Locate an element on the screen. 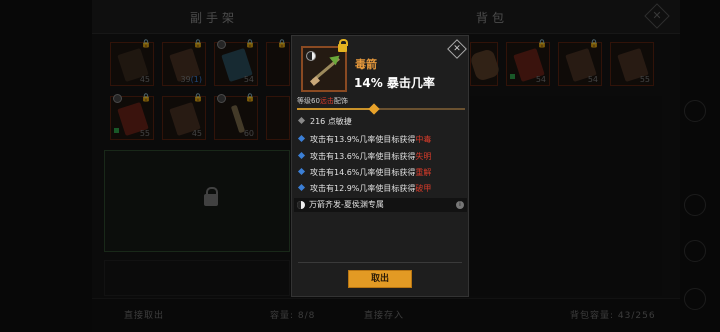 This screenshot has height=332, width=720. set-bonus-label: 万箭齐发-夏侯渊专属 is located at coordinates (346, 204).